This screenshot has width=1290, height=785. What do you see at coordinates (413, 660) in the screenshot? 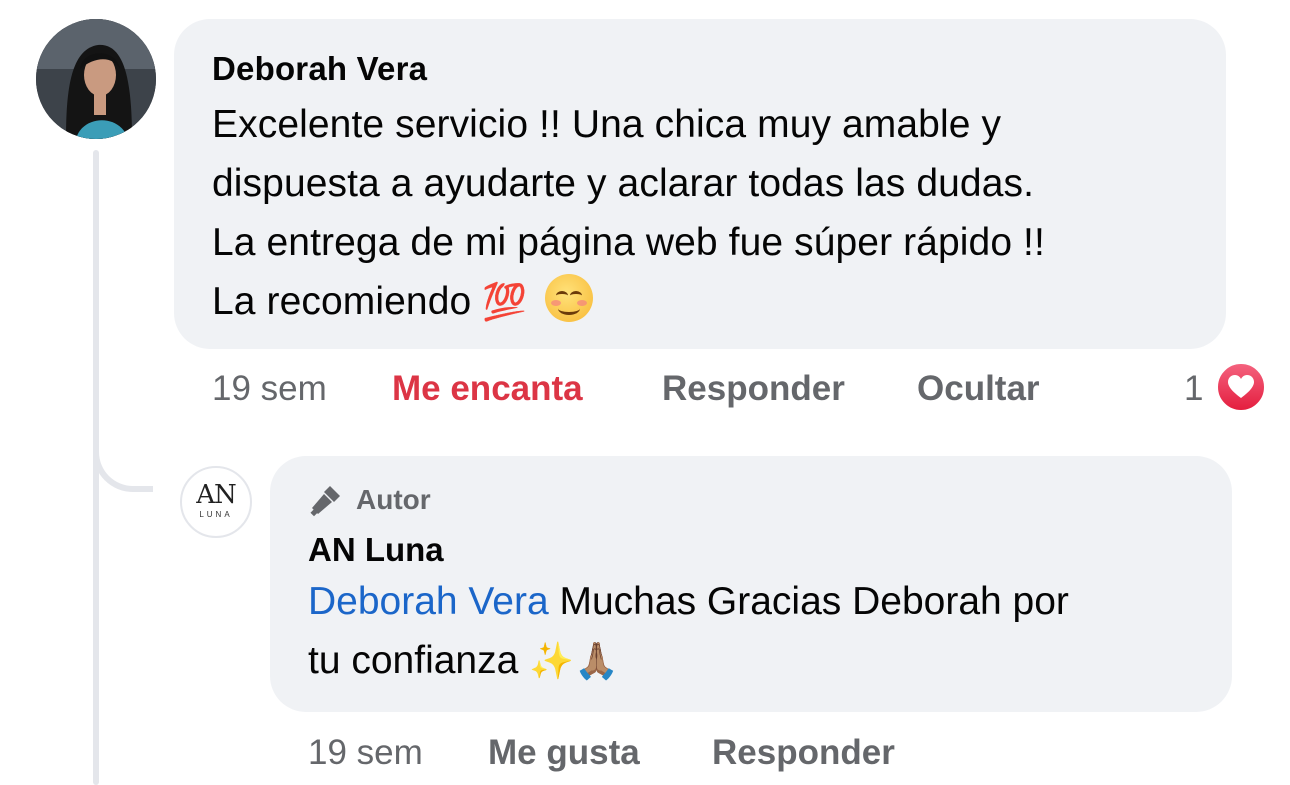
I see `reply-line-text: tu confianza` at bounding box center [413, 660].